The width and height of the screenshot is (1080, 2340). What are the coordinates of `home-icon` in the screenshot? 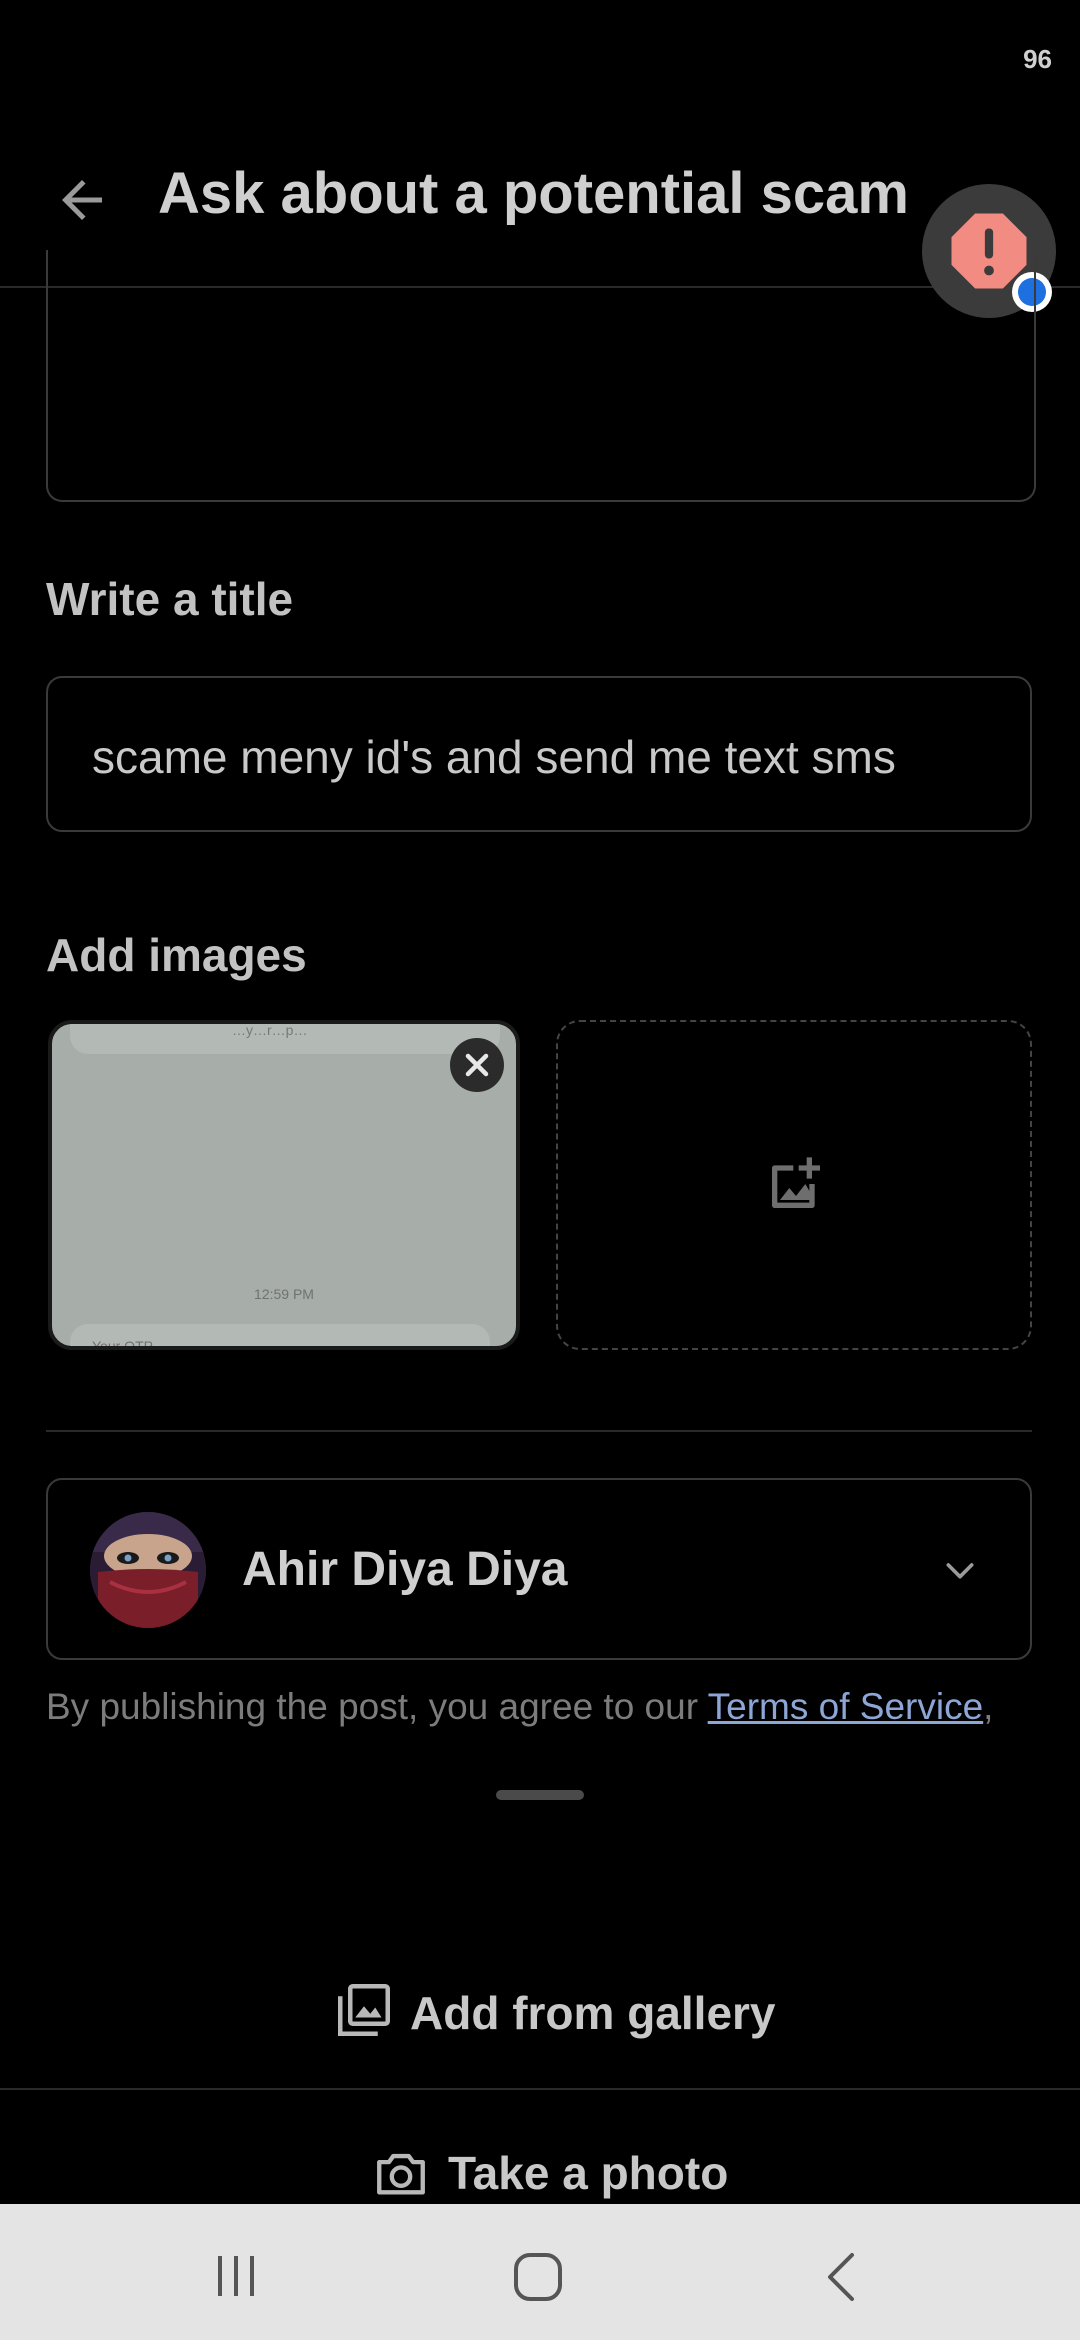 It's located at (538, 2277).